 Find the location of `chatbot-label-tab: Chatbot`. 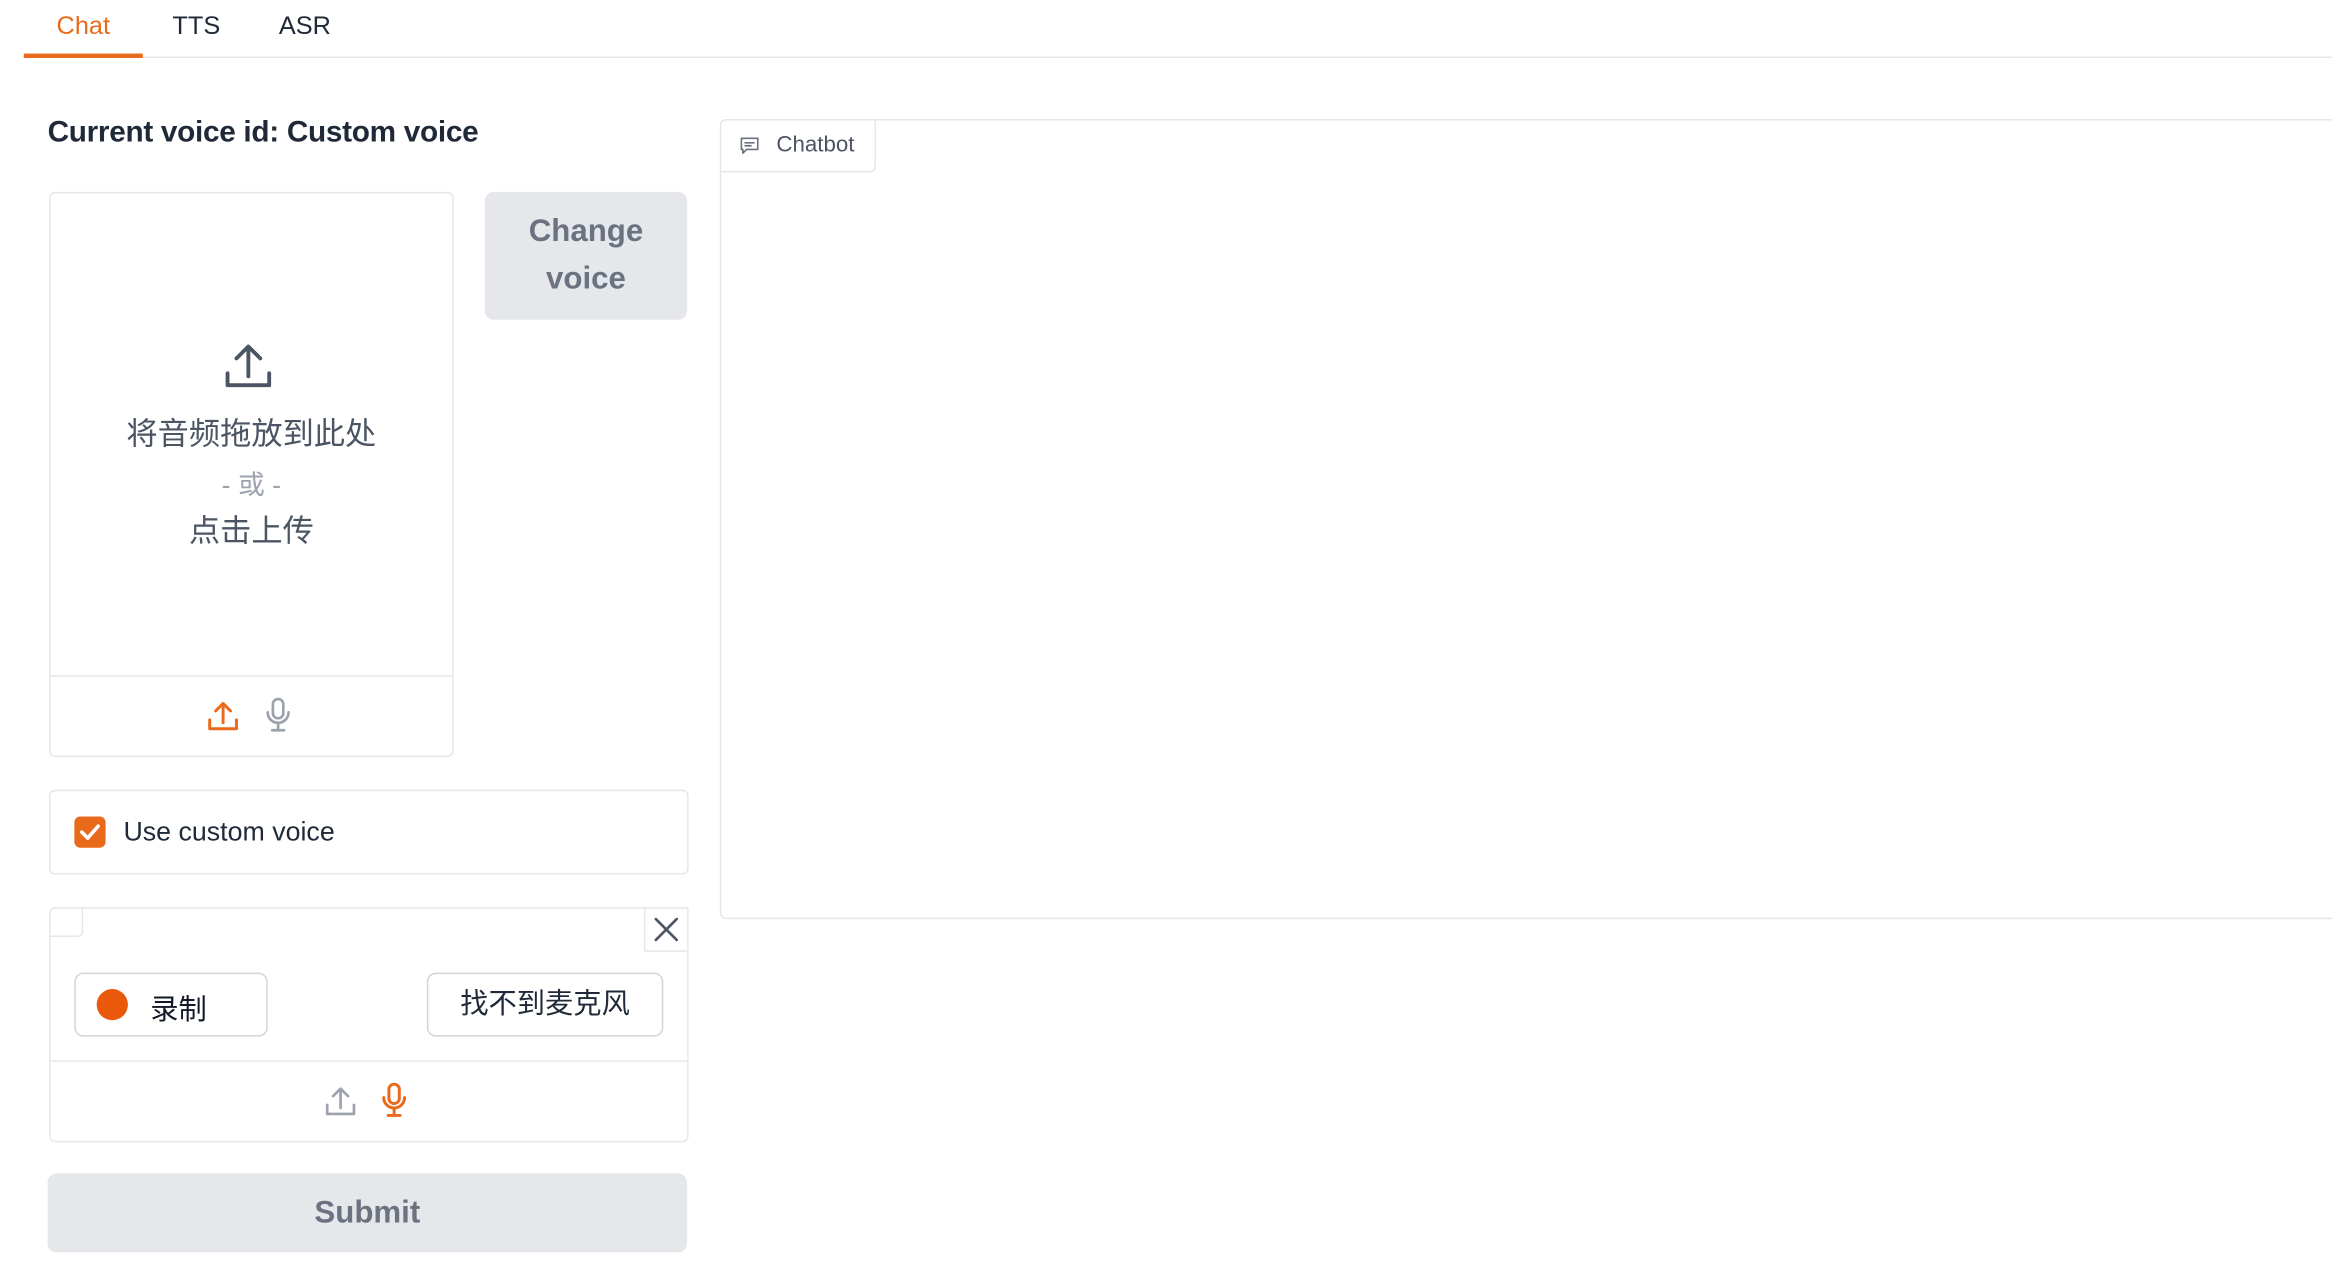

chatbot-label-tab: Chatbot is located at coordinates (798, 146).